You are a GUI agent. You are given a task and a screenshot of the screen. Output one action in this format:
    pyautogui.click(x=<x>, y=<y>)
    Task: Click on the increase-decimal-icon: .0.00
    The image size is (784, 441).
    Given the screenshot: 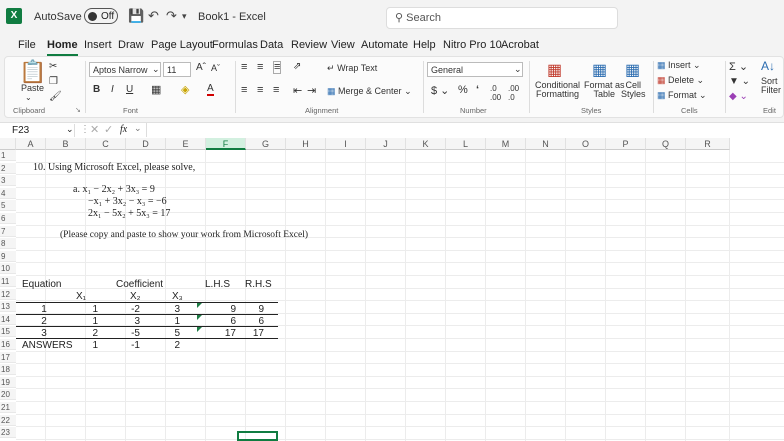 What is the action you would take?
    pyautogui.click(x=495, y=93)
    